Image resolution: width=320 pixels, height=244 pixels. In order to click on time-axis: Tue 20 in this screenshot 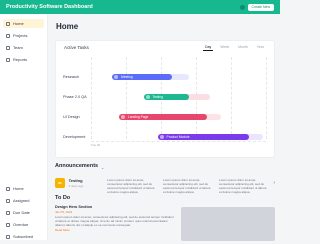, I will do `click(178, 145)`.